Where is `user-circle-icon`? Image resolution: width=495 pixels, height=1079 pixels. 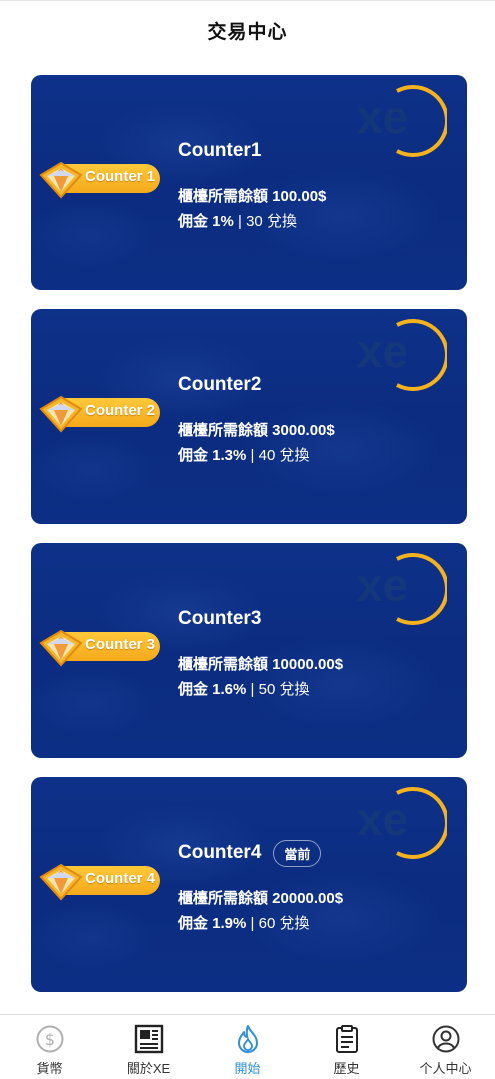 user-circle-icon is located at coordinates (445, 1039).